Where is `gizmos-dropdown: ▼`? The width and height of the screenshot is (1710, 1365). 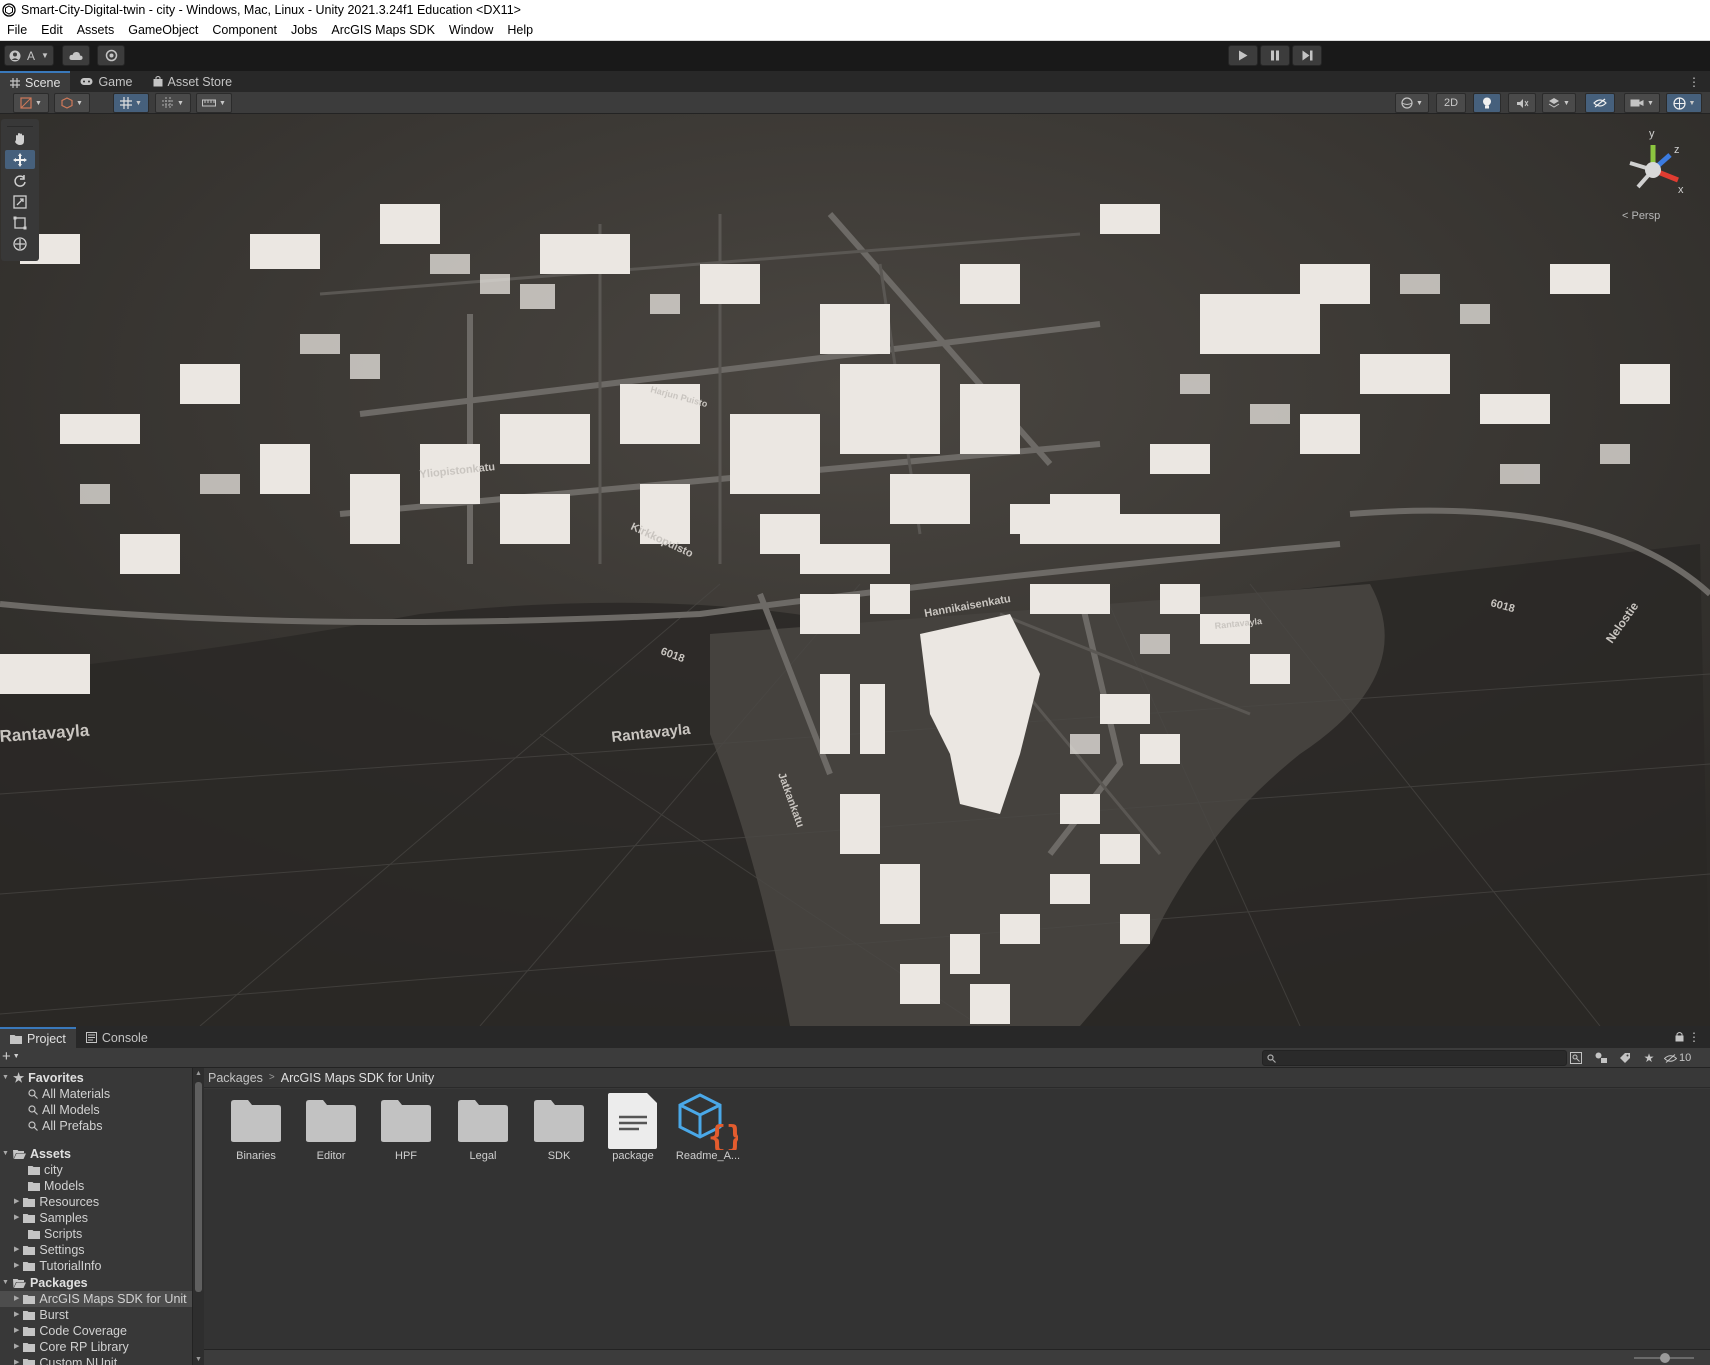 gizmos-dropdown: ▼ is located at coordinates (1684, 103).